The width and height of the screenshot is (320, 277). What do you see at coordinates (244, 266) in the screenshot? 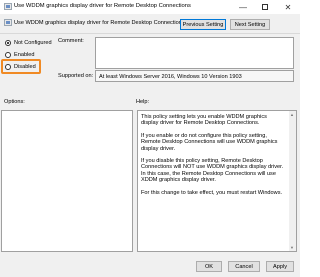
I see `cancel-button: Cancel` at bounding box center [244, 266].